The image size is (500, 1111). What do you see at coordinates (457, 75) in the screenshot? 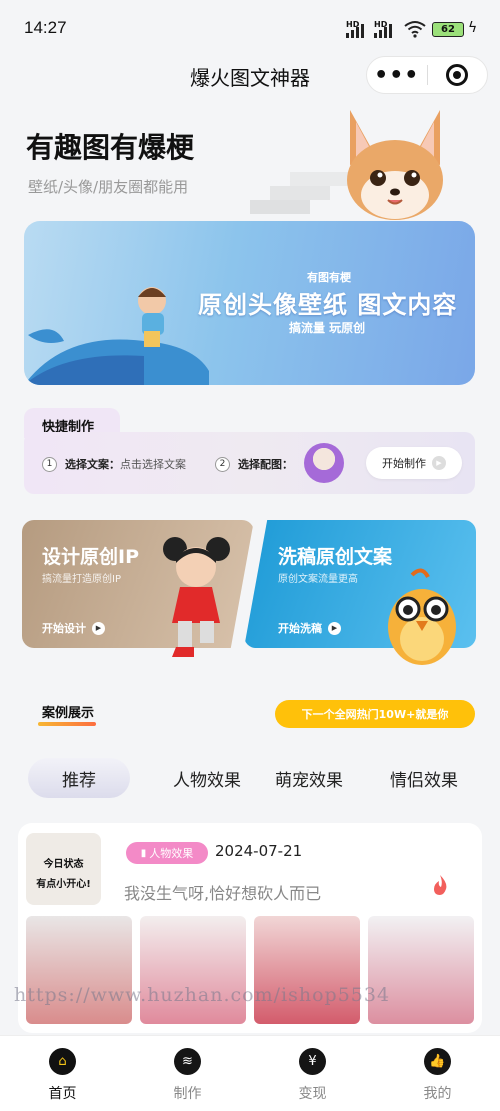
I see `close-icon` at bounding box center [457, 75].